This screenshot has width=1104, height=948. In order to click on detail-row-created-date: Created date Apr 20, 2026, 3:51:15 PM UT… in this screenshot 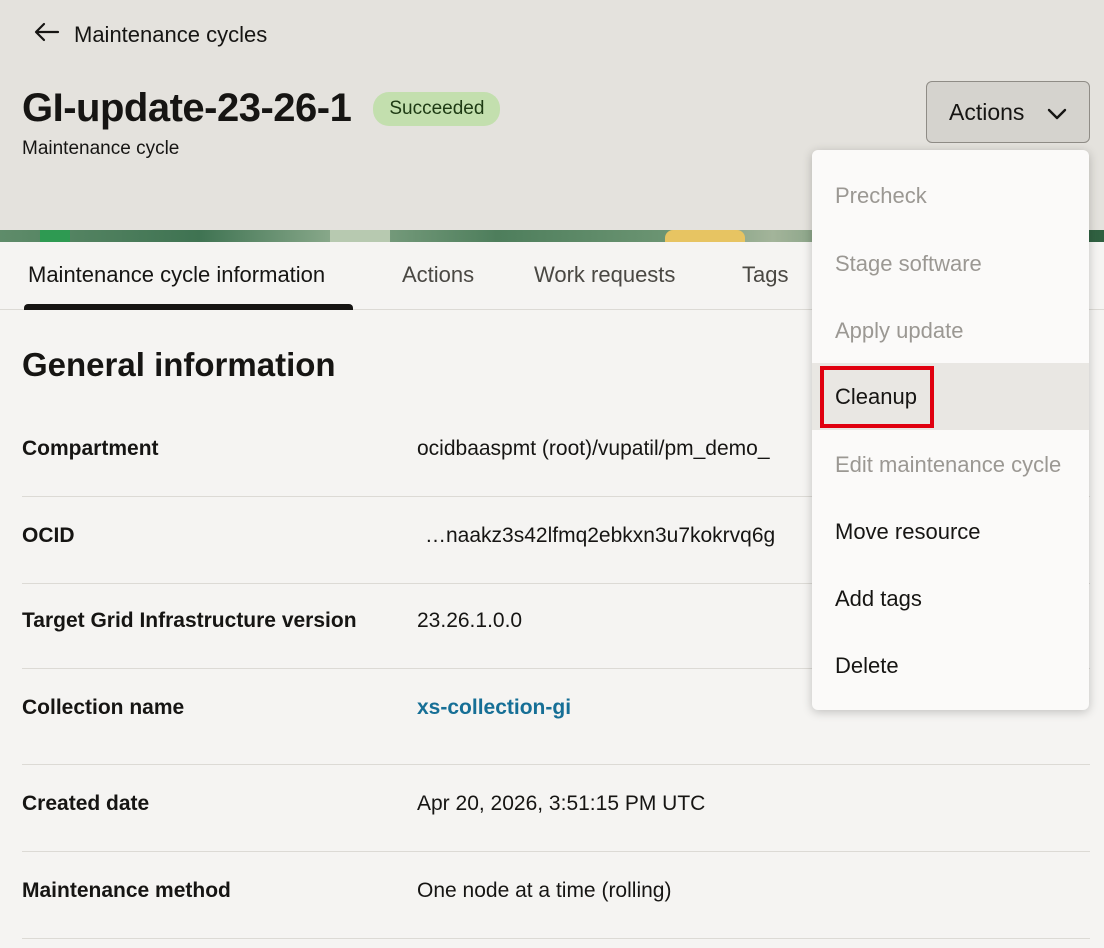, I will do `click(556, 808)`.